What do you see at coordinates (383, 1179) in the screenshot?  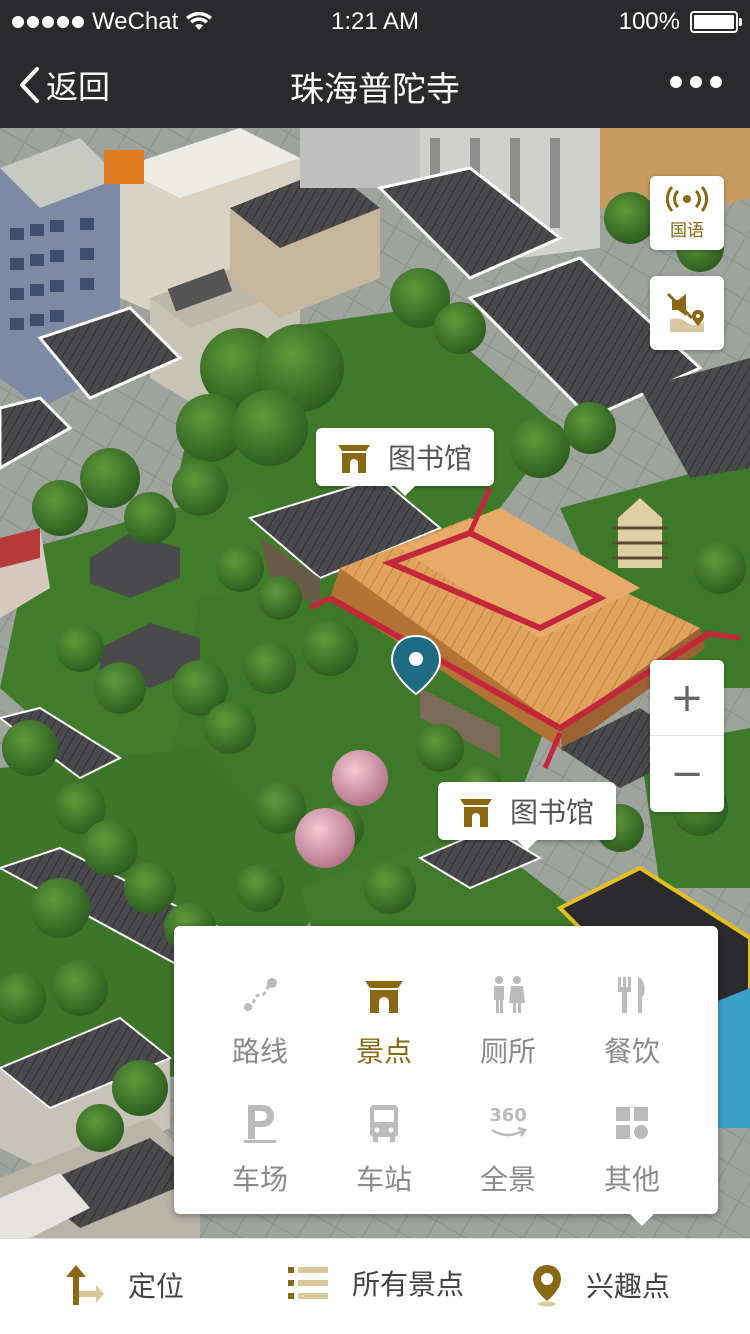 I see `category-label: 车站` at bounding box center [383, 1179].